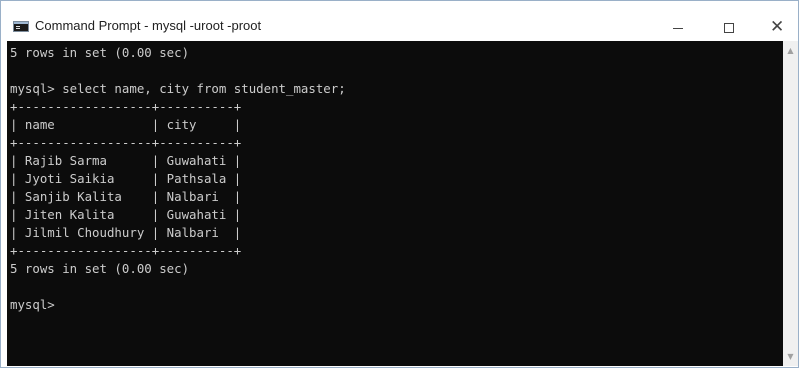  I want to click on minimize-icon, so click(678, 28).